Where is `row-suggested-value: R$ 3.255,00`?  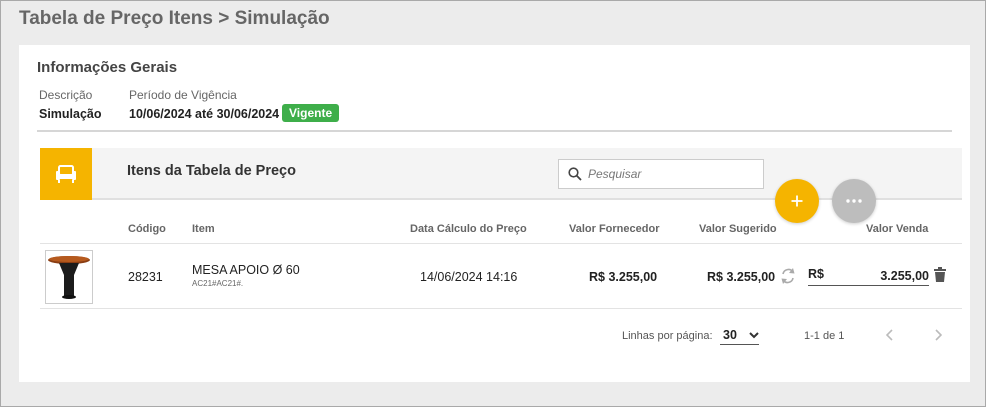
row-suggested-value: R$ 3.255,00 is located at coordinates (741, 277).